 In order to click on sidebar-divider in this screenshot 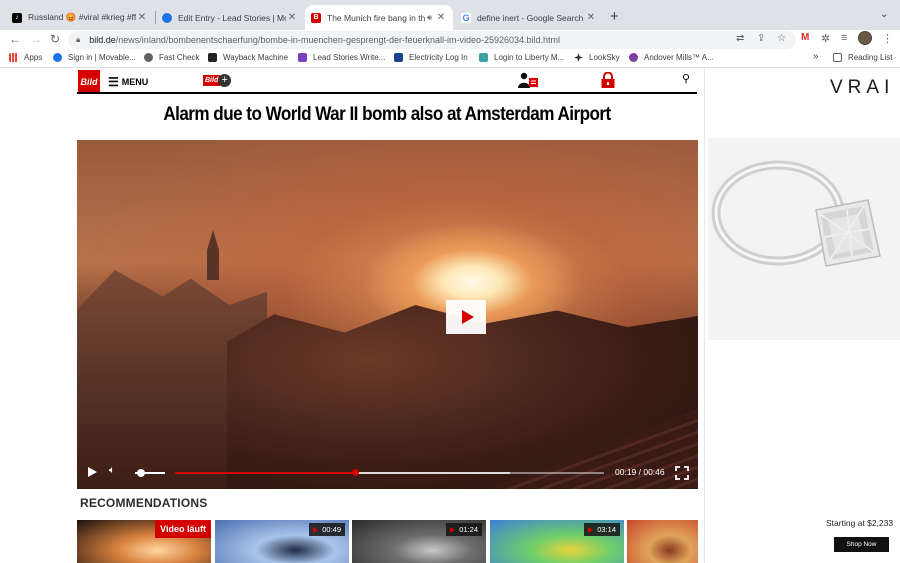, I will do `click(704, 315)`.